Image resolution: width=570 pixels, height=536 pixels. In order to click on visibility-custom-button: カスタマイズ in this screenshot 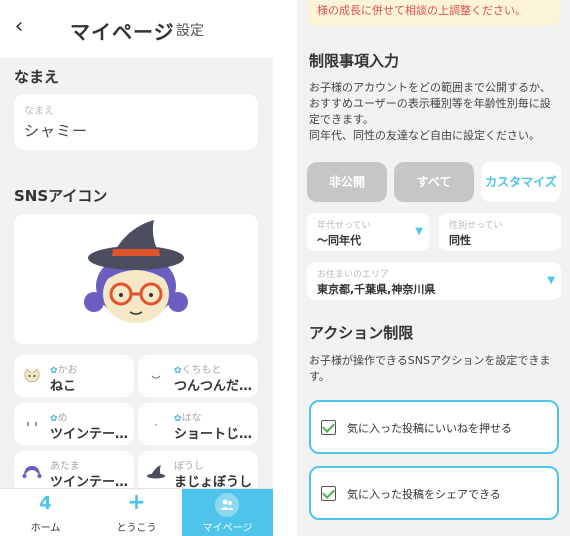, I will do `click(521, 182)`.